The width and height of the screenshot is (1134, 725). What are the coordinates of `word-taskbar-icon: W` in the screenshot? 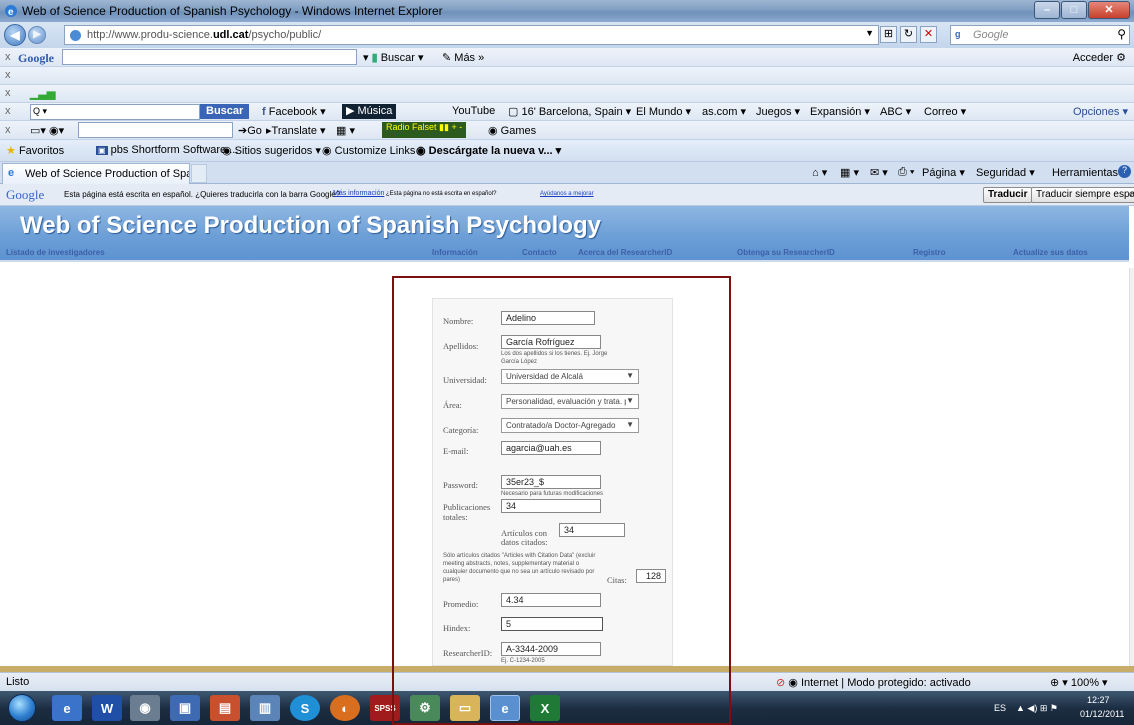 It's located at (107, 708).